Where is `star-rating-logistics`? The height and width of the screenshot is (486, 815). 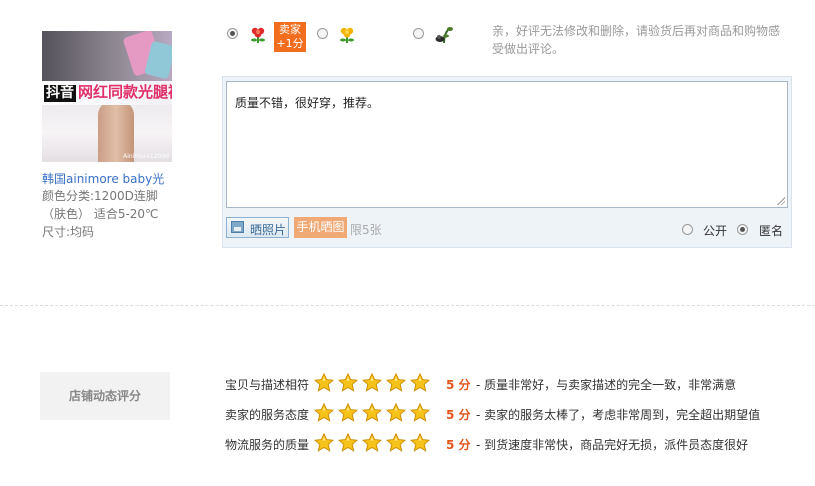 star-rating-logistics is located at coordinates (373, 442).